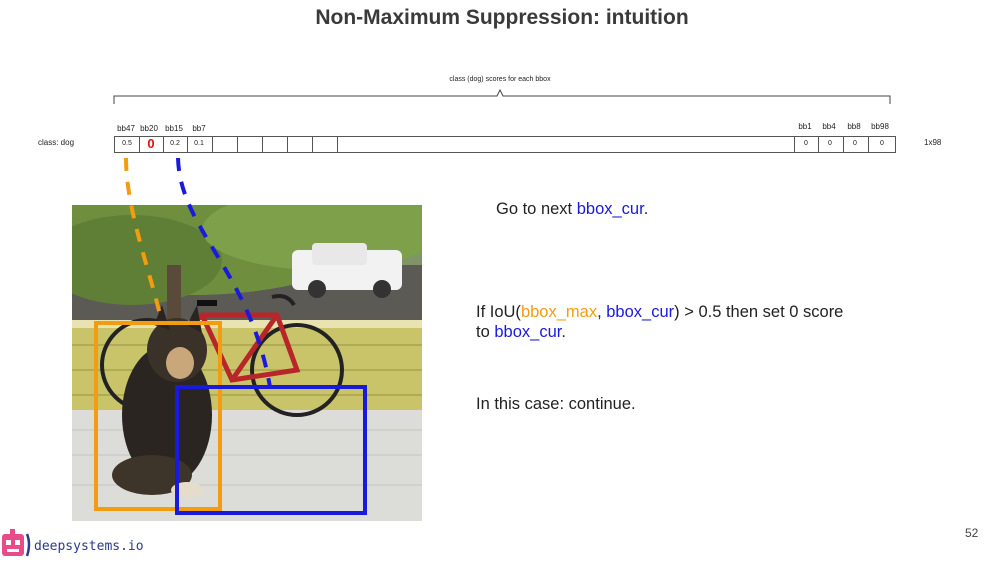 The width and height of the screenshot is (1004, 562). I want to click on if-end: ., so click(563, 332).